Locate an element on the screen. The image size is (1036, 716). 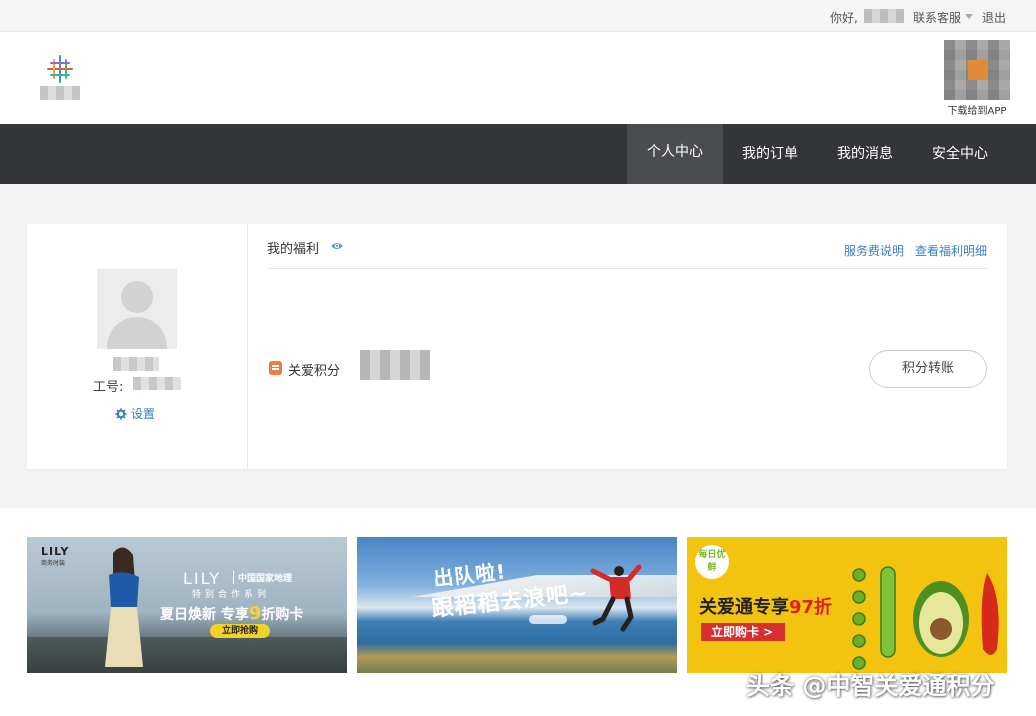
banner-headline: 关爱通专享97折 is located at coordinates (766, 607).